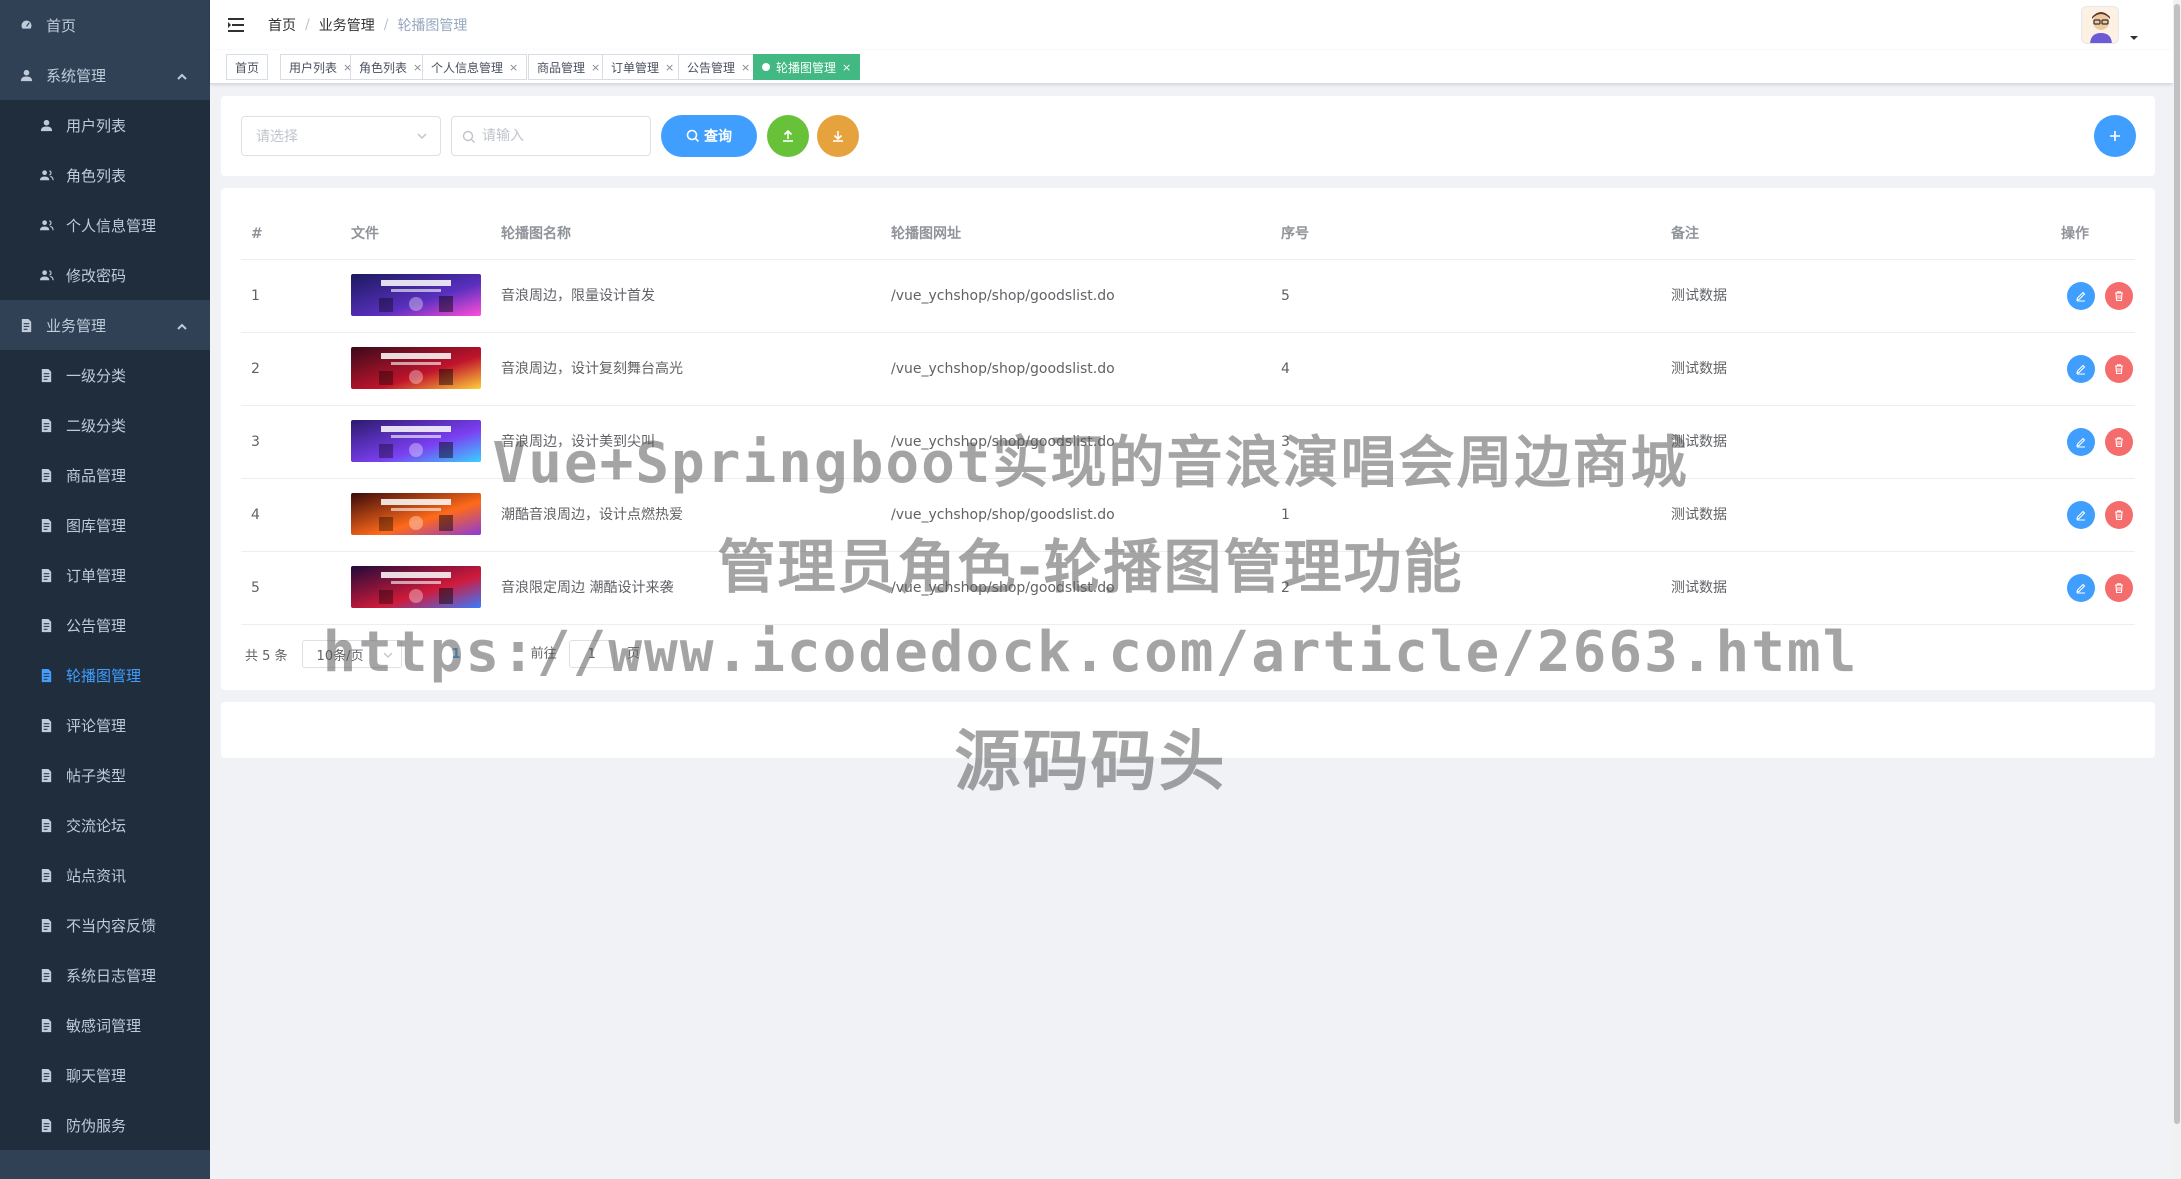 The height and width of the screenshot is (1179, 2181). I want to click on sidebar-item-20: 系统日志管理, so click(105, 975).